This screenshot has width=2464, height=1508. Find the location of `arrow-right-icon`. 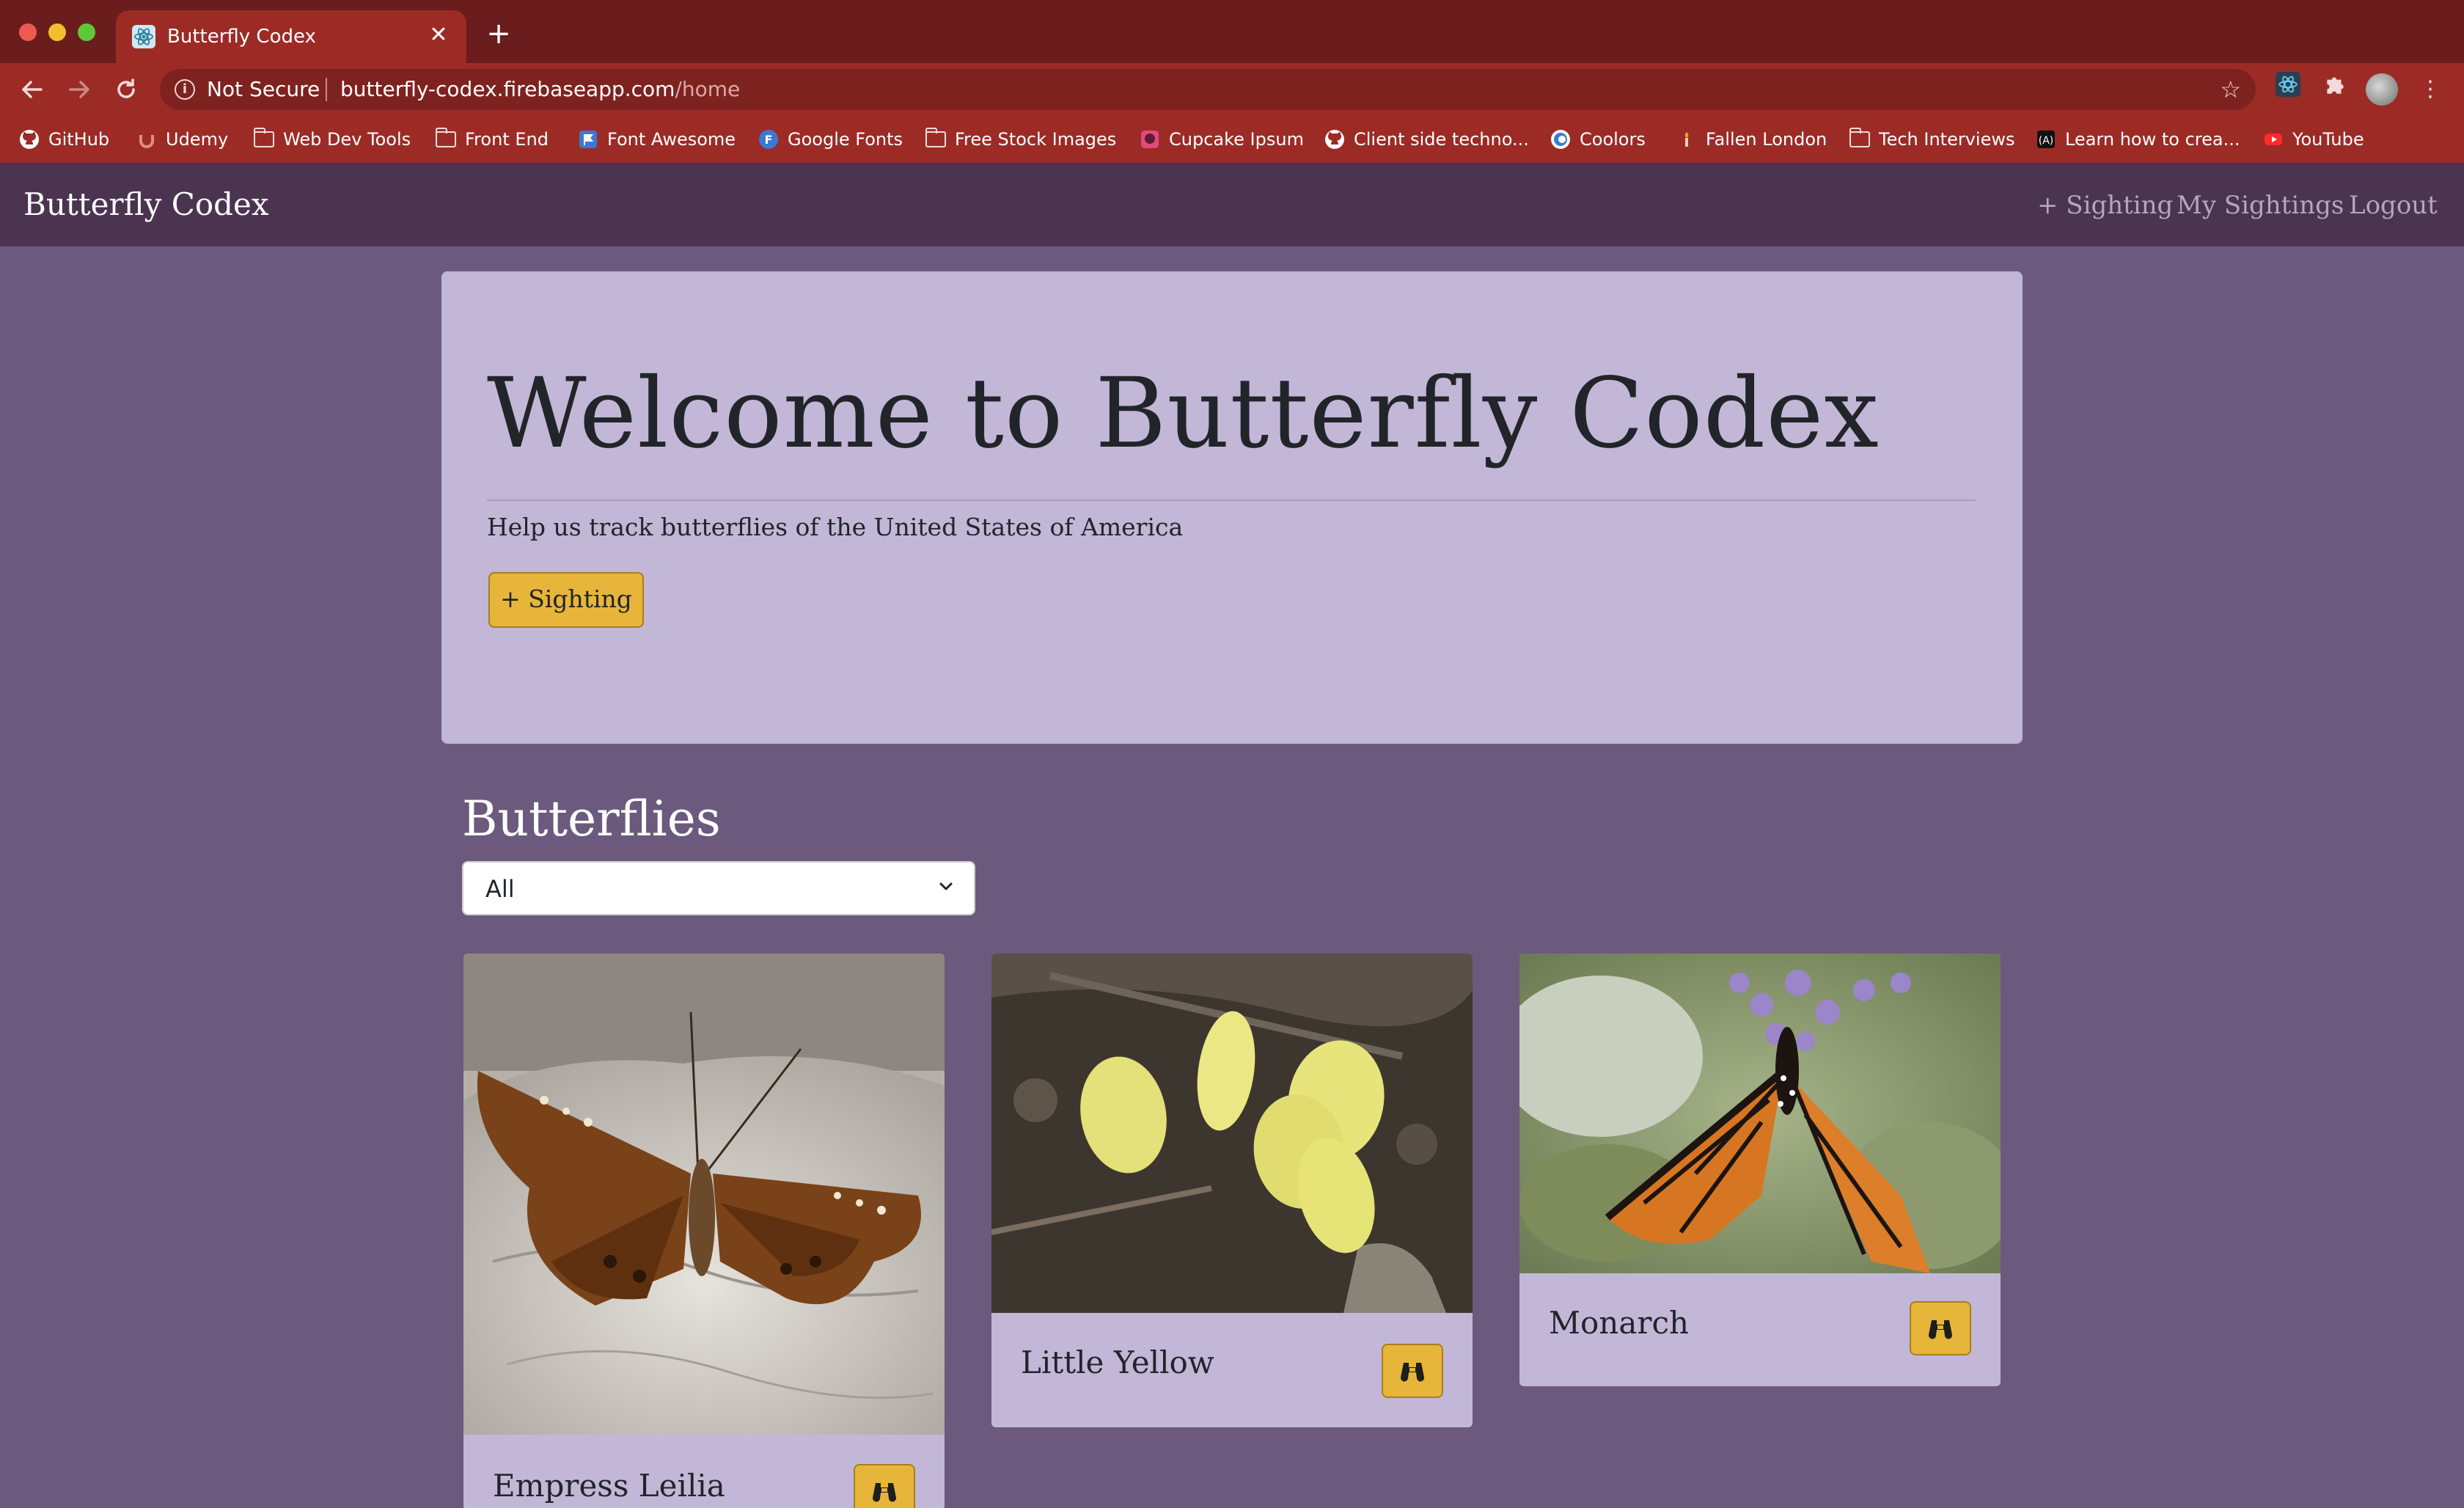

arrow-right-icon is located at coordinates (79, 89).